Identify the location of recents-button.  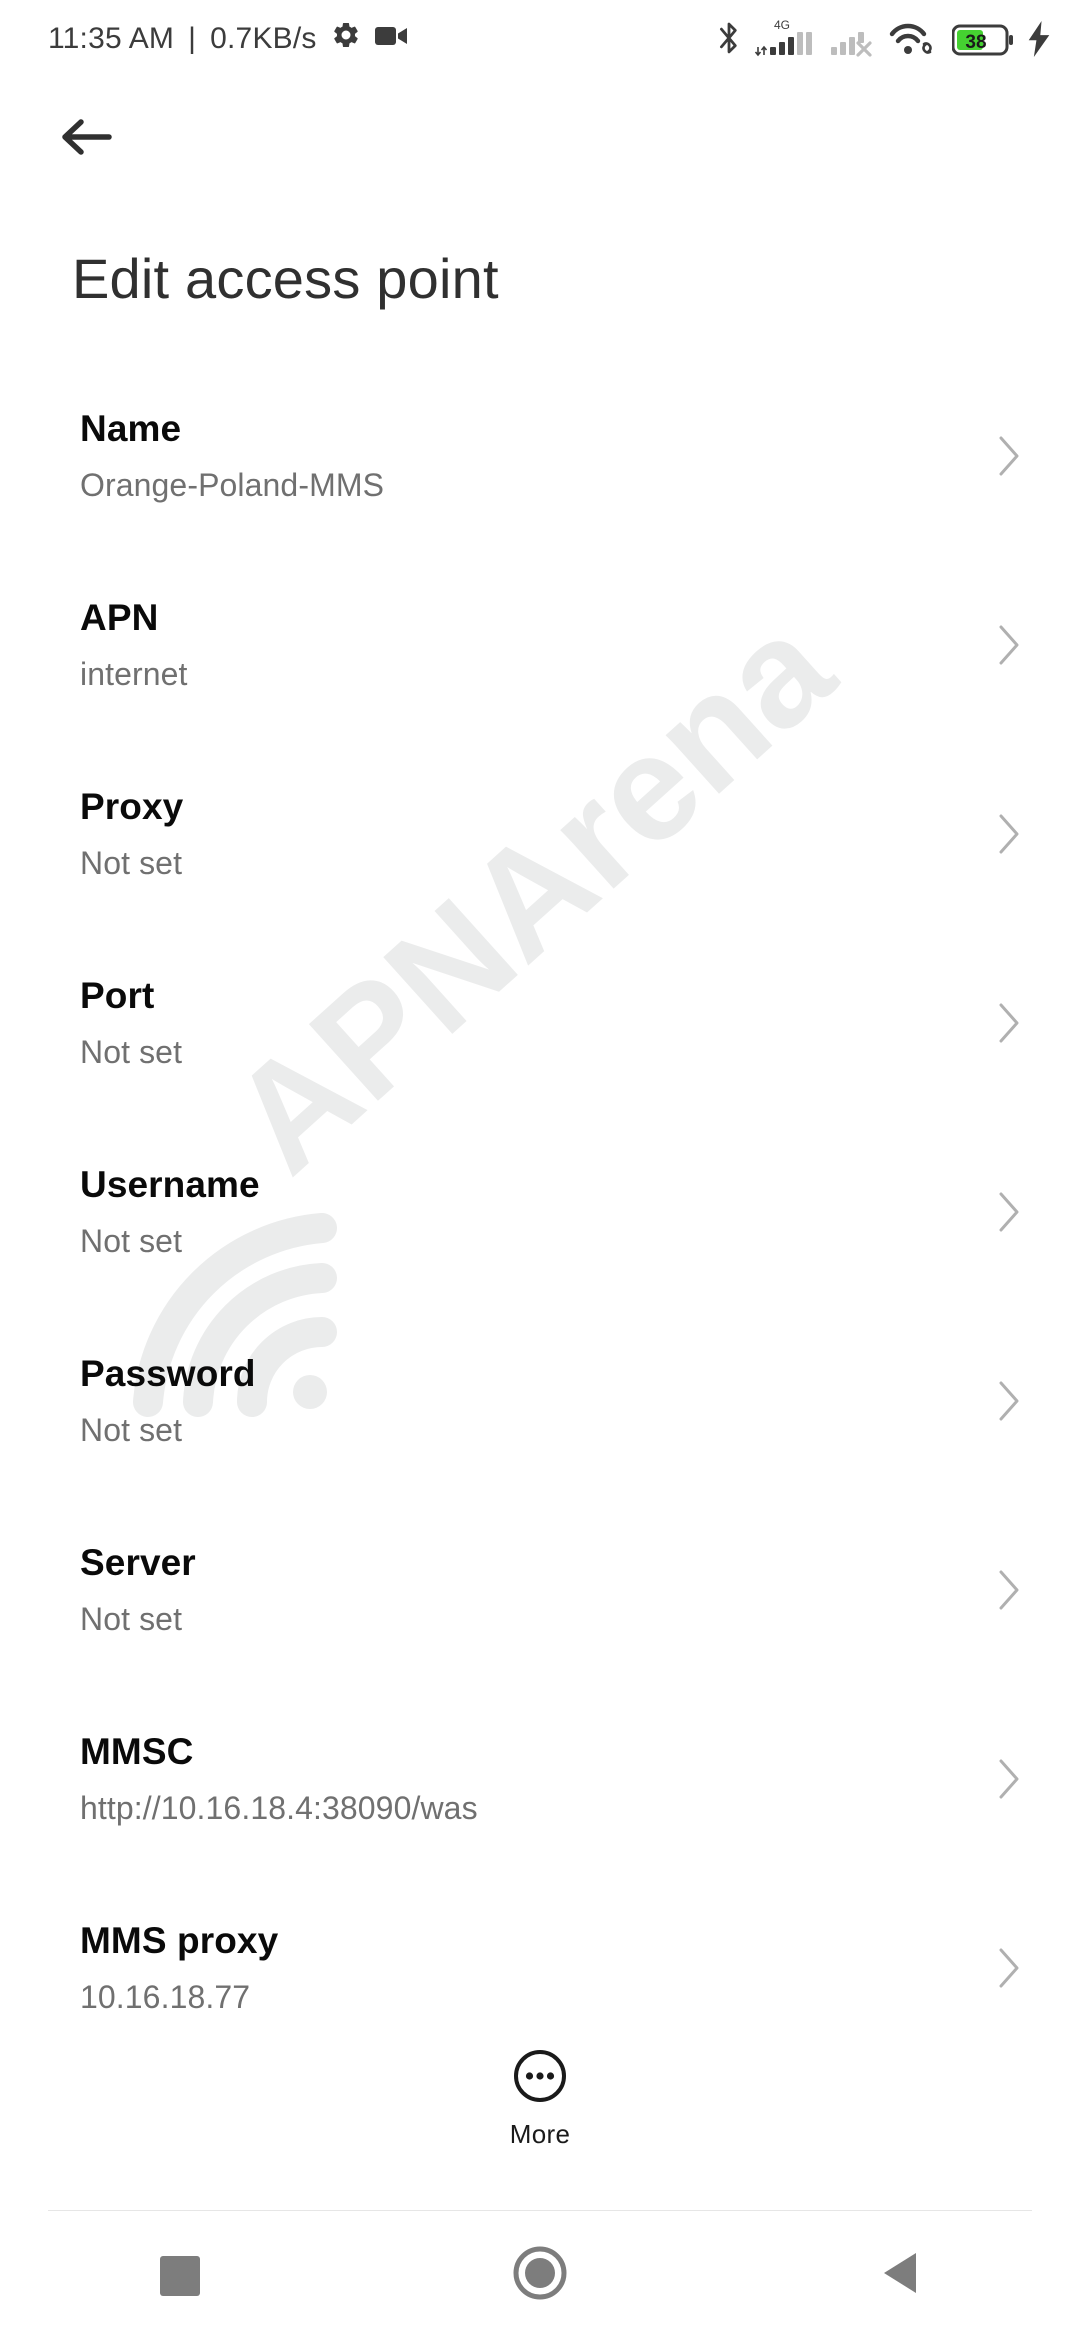
(180, 2275).